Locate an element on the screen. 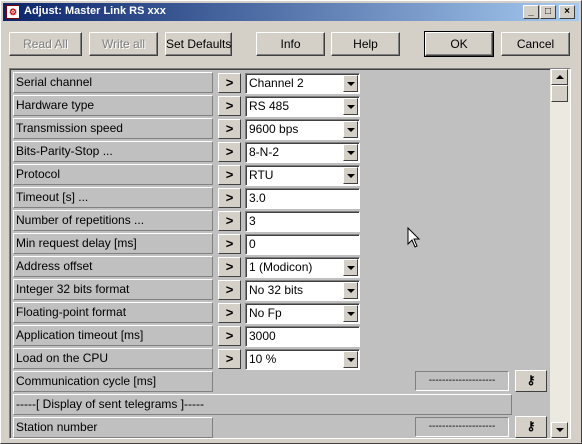  window-title: Adjust: Master Link RS xxx is located at coordinates (95, 11).